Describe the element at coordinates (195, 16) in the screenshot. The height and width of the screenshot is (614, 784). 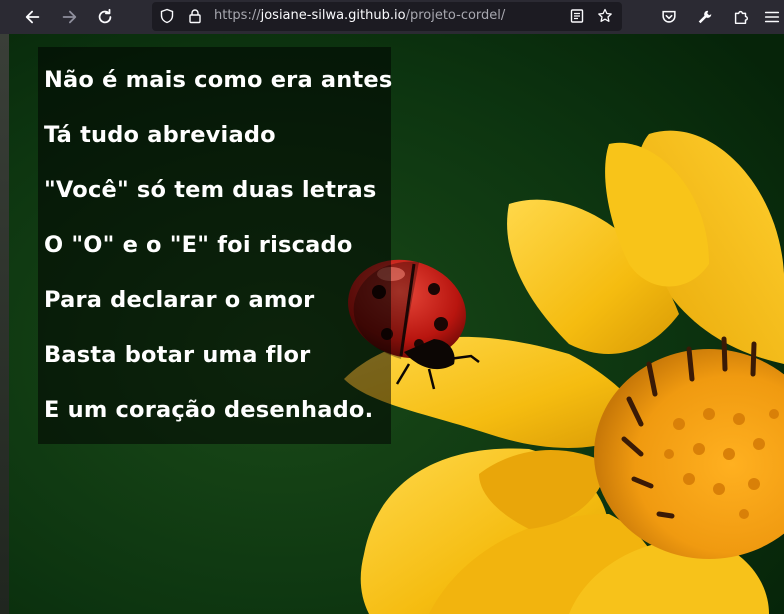
I see `lock-icon` at that location.